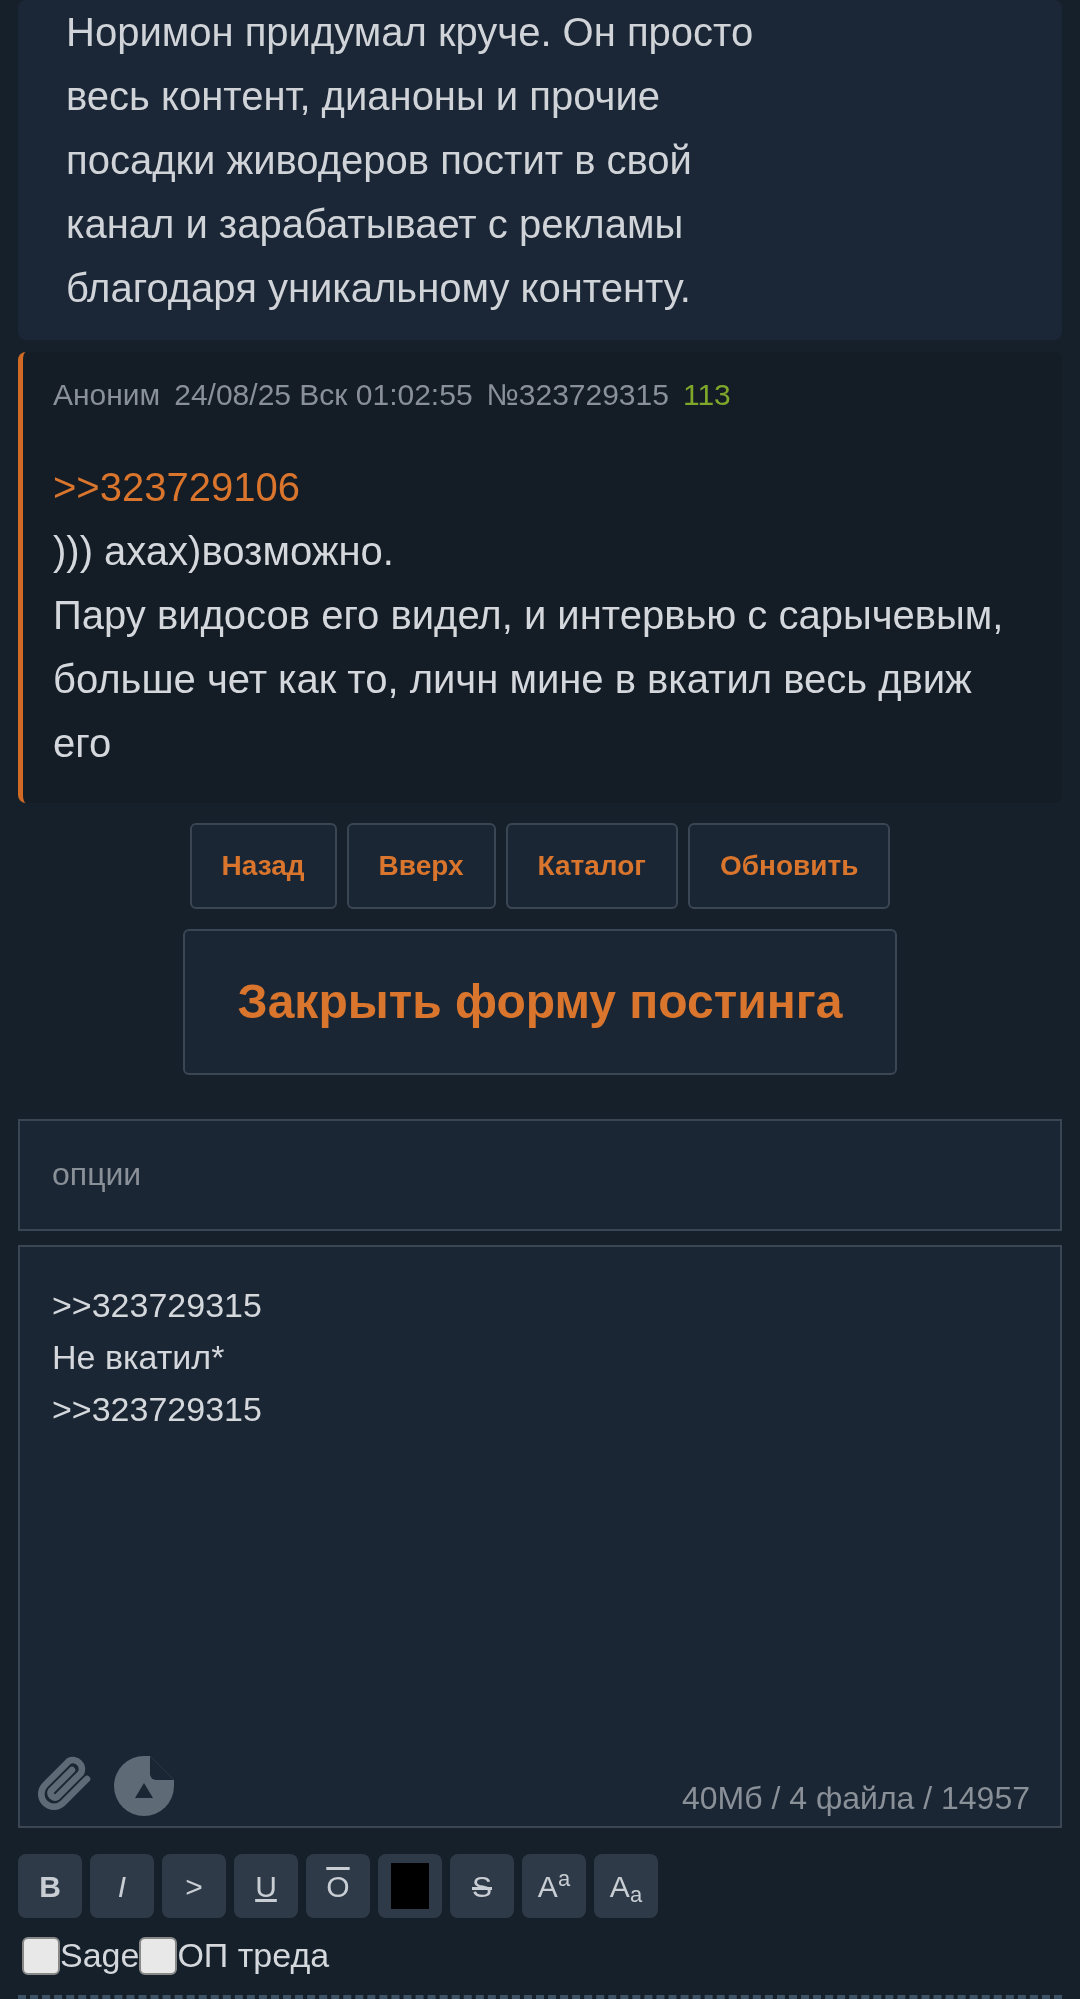 This screenshot has height=1999, width=1080. What do you see at coordinates (107, 395) in the screenshot?
I see `post-author: Аноним` at bounding box center [107, 395].